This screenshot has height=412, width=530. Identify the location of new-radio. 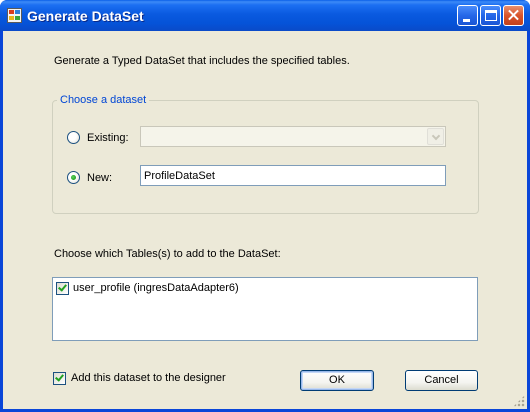
(73, 177).